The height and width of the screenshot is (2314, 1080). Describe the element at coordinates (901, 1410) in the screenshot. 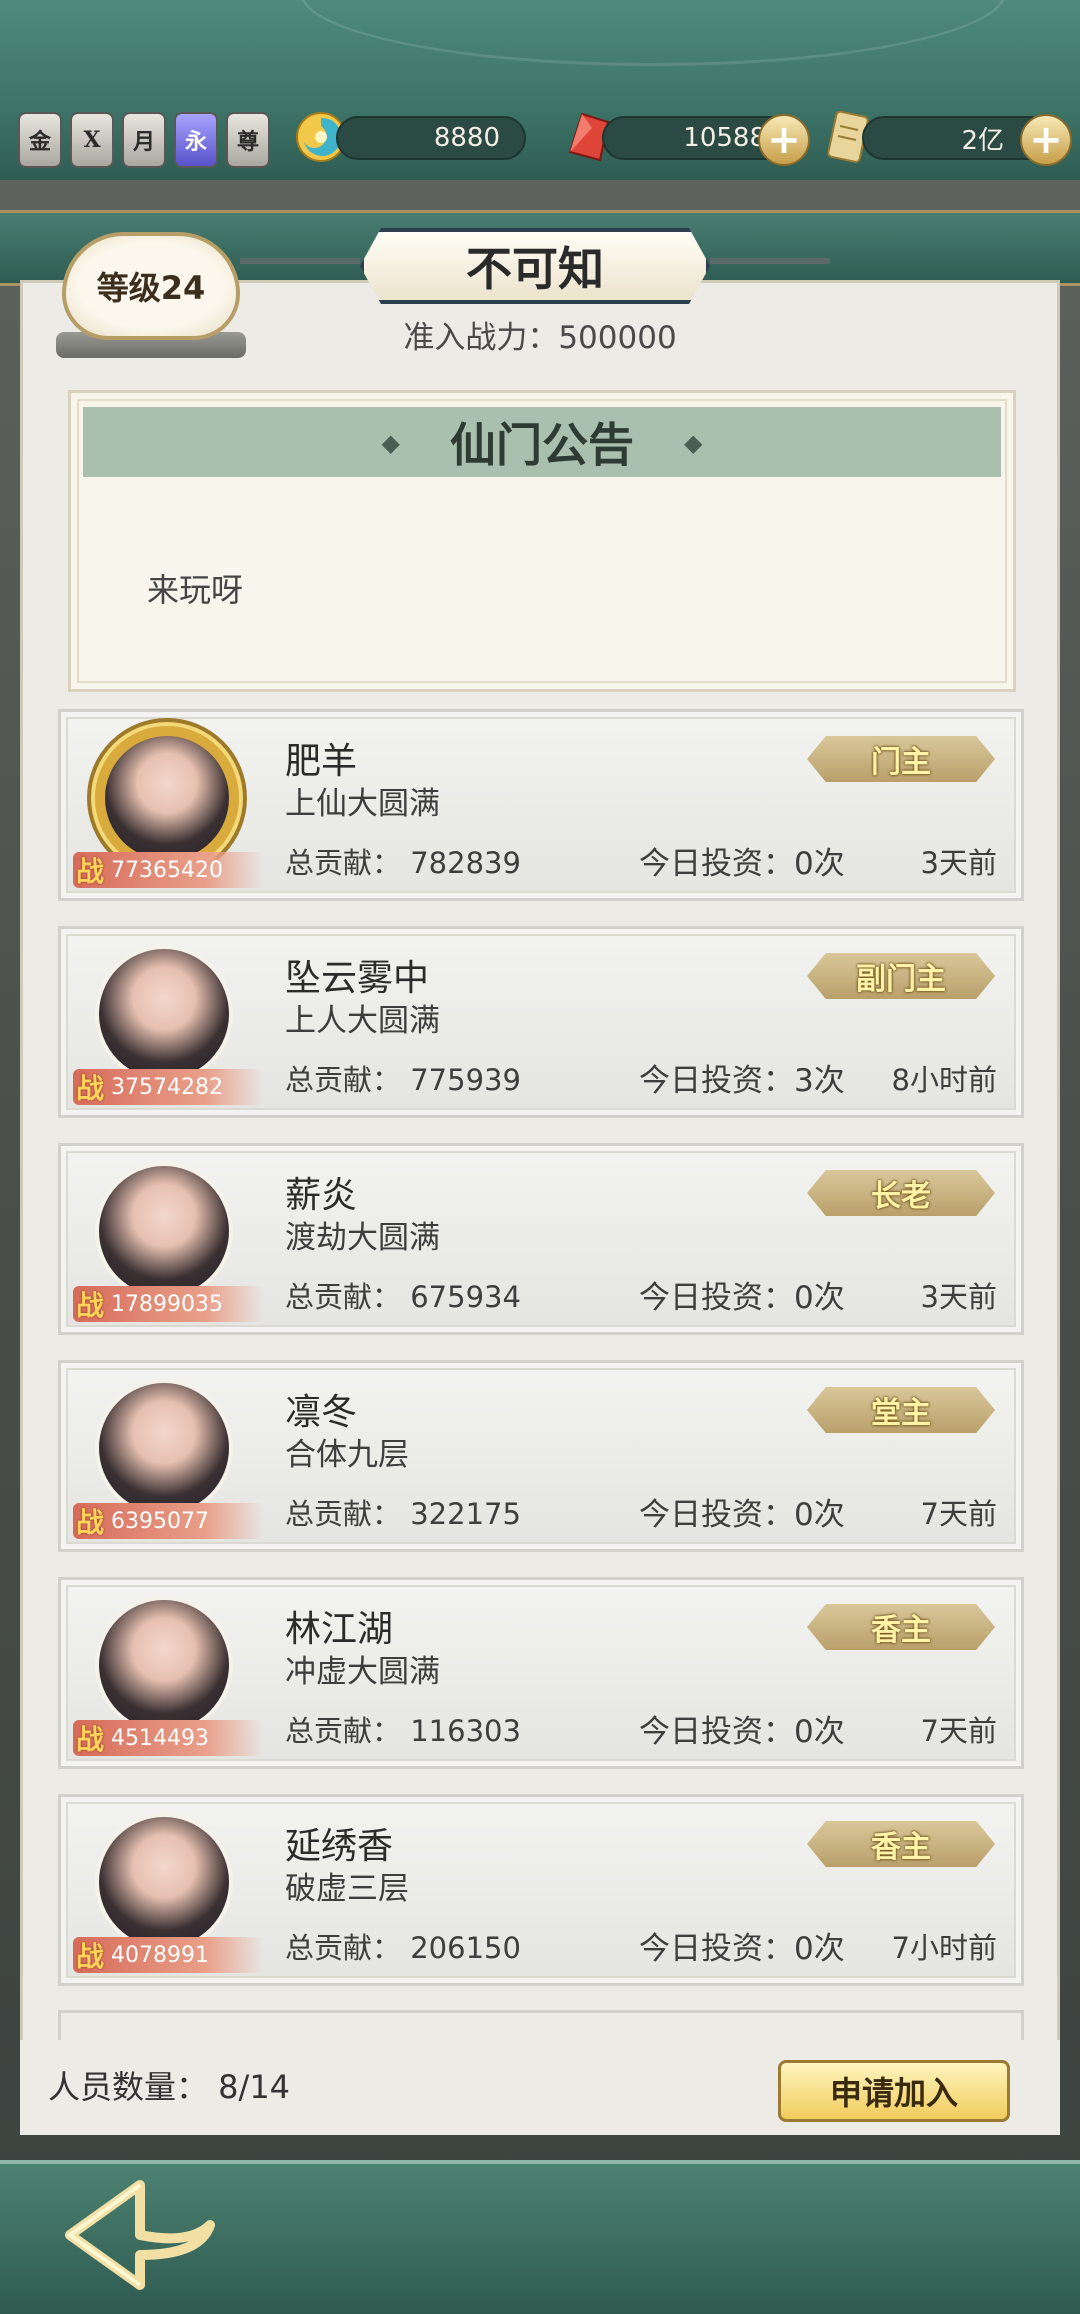

I see `member-role-badge: 堂主` at that location.